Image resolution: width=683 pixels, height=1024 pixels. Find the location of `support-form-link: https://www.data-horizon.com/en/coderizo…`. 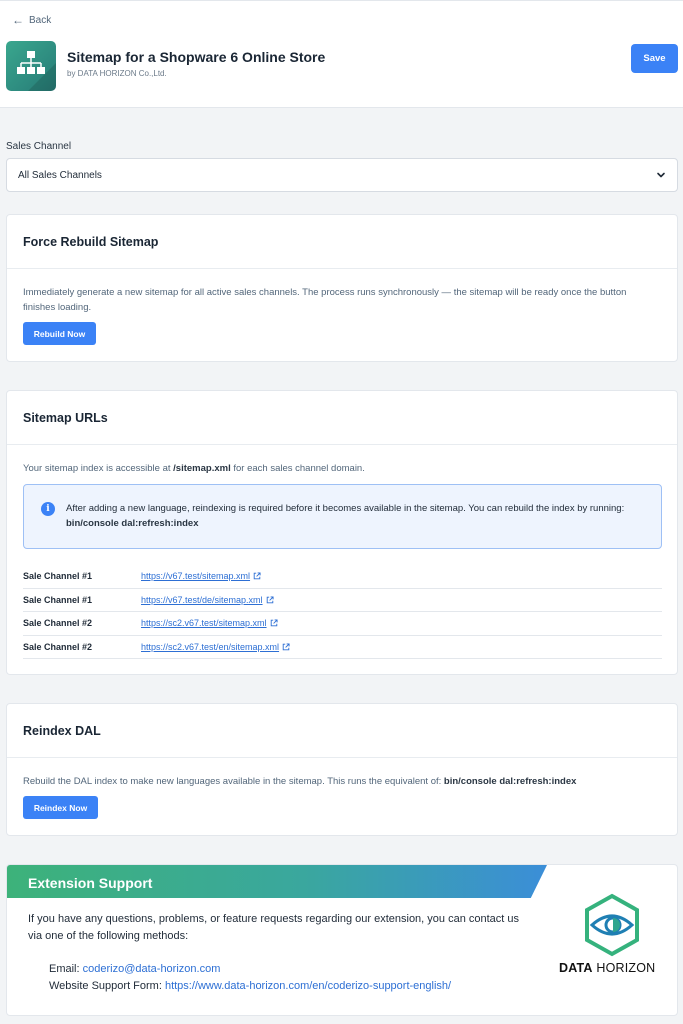

support-form-link: https://www.data-horizon.com/en/coderizo… is located at coordinates (308, 986).